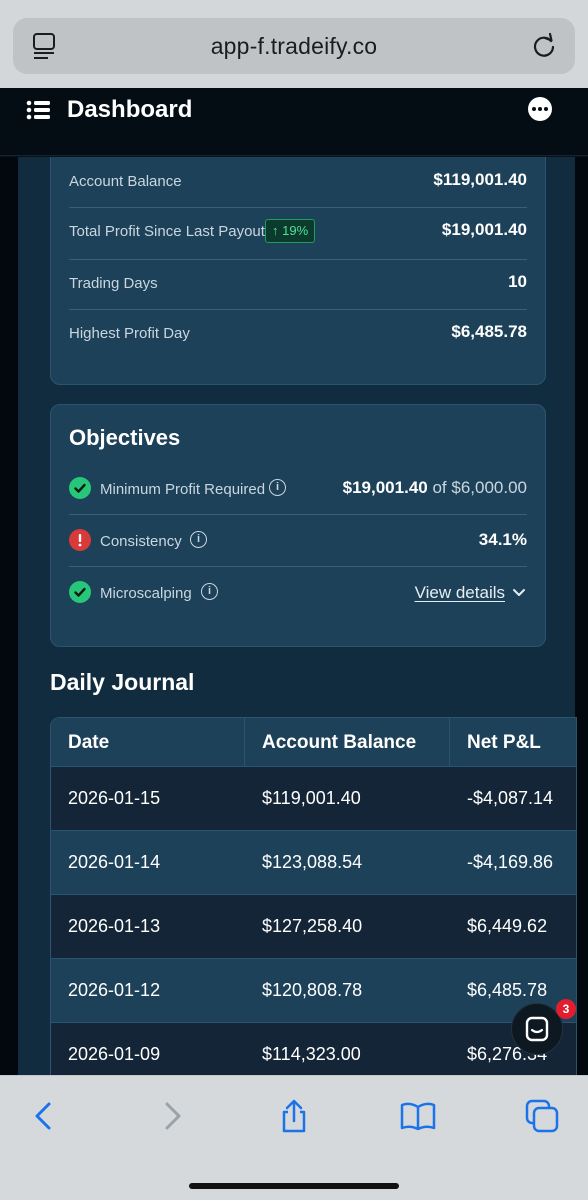 This screenshot has width=588, height=1200. I want to click on objective-value: $19,001.40 of $6,000.00, so click(435, 488).